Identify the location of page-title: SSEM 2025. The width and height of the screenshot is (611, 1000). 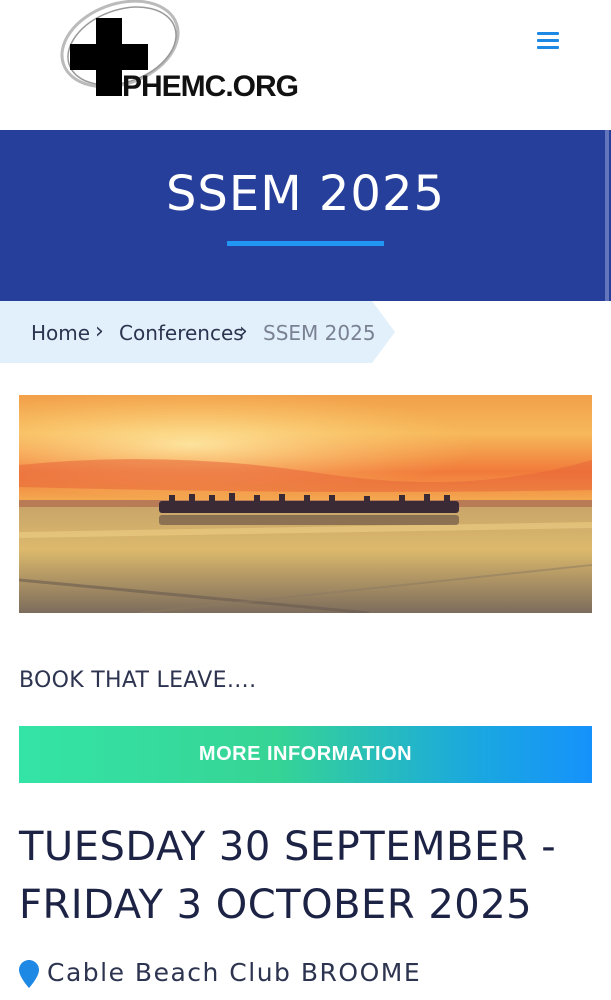
(305, 194).